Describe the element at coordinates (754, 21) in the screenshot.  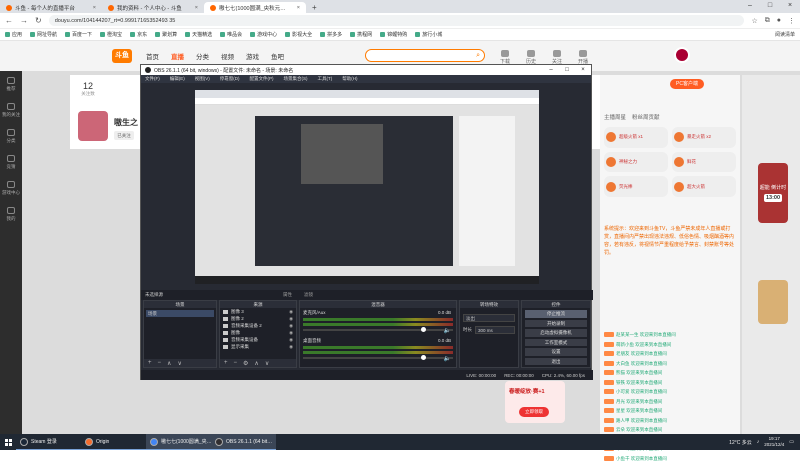
I see `star-icon: ☆` at that location.